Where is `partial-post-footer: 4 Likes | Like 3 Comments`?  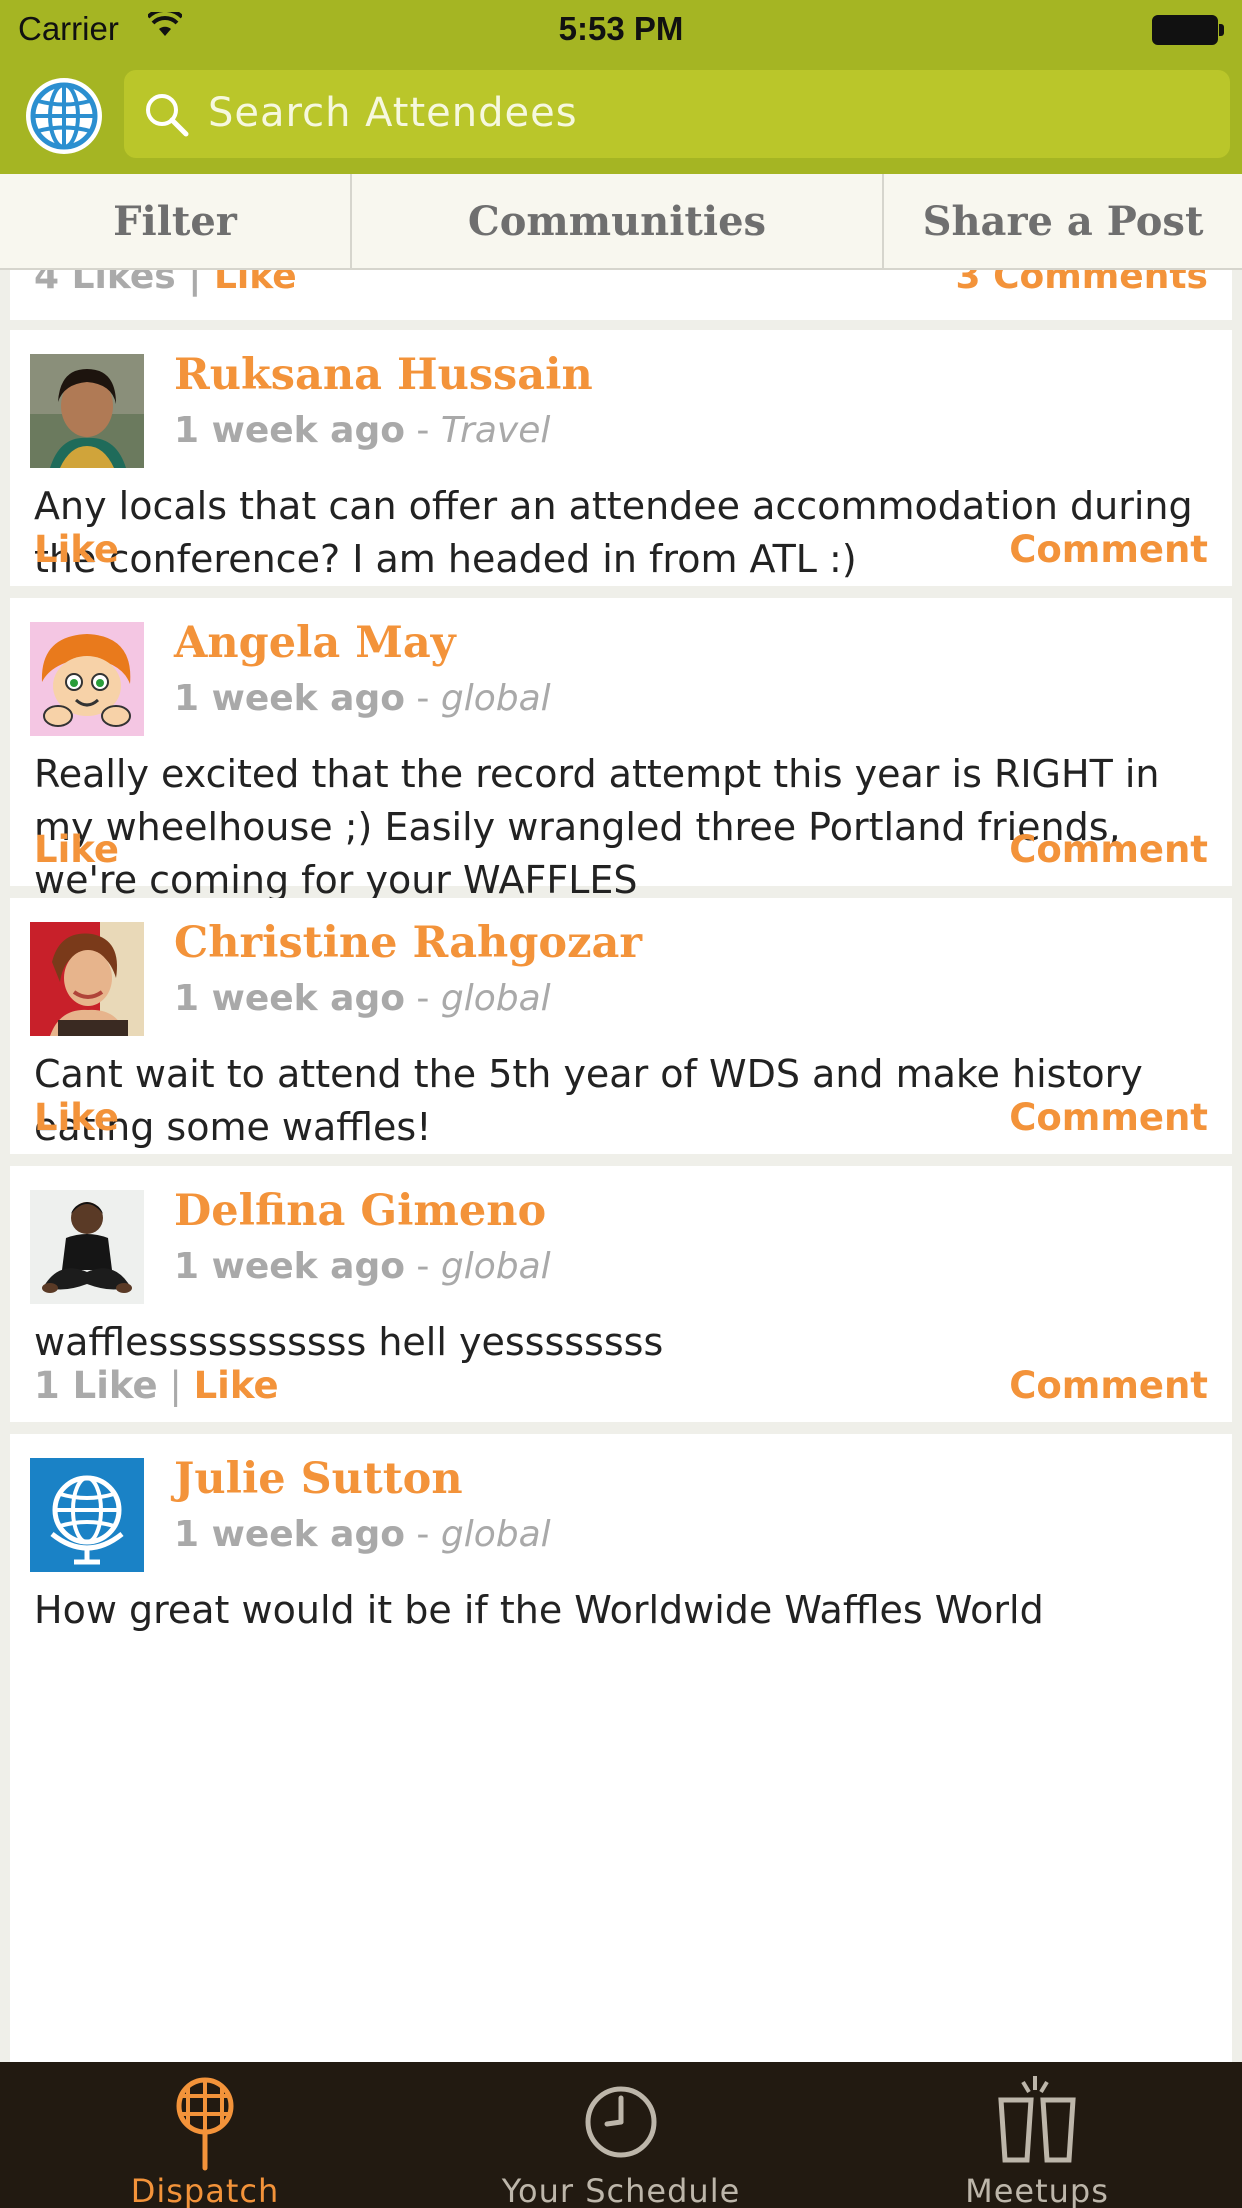
partial-post-footer: 4 Likes | Like 3 Comments is located at coordinates (621, 295).